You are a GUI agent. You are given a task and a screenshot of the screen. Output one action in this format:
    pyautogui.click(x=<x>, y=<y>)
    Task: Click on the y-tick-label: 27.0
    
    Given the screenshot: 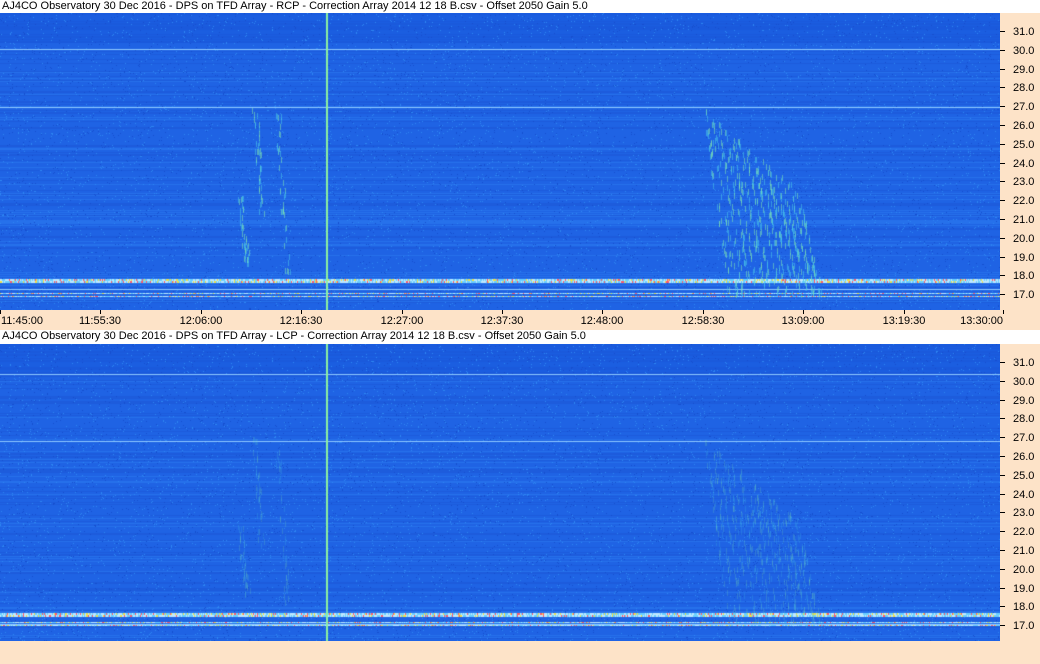 What is the action you would take?
    pyautogui.click(x=1020, y=438)
    